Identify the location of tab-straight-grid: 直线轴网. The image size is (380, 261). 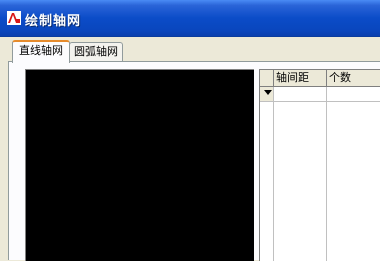
(41, 51).